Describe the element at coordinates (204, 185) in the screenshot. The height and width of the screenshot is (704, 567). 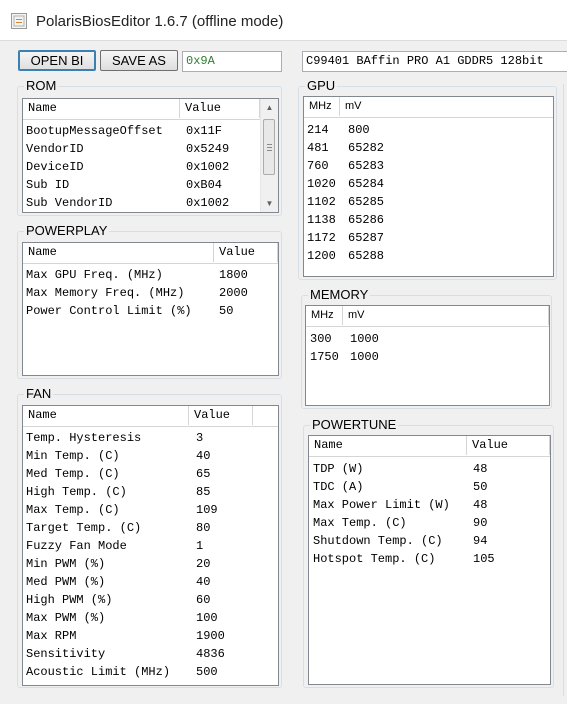
I see `rom-row-value: 0xB04` at that location.